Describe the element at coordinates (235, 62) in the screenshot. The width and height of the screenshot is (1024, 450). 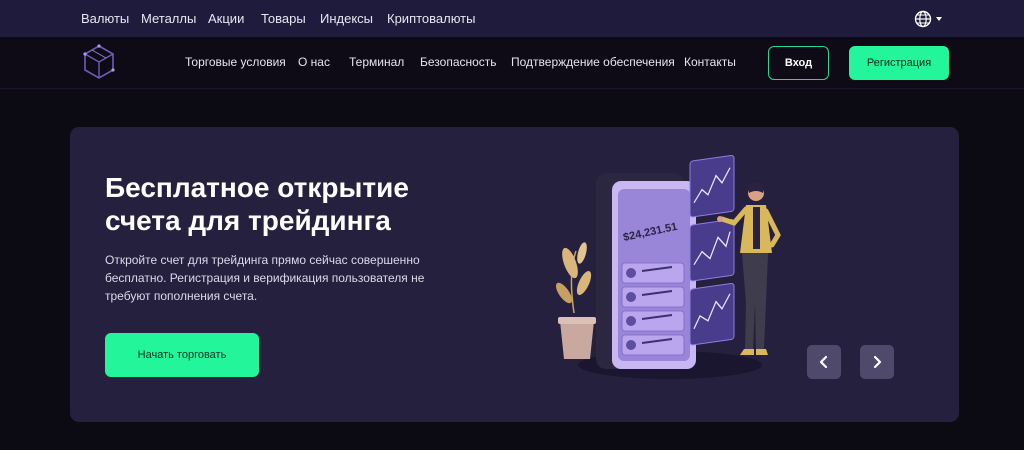
I see `nav-link-trading-conditions: Торговые условия` at that location.